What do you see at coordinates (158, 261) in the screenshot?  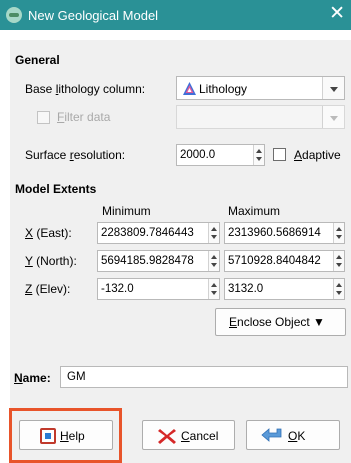 I see `y-min-input: 5694185.9828478` at bounding box center [158, 261].